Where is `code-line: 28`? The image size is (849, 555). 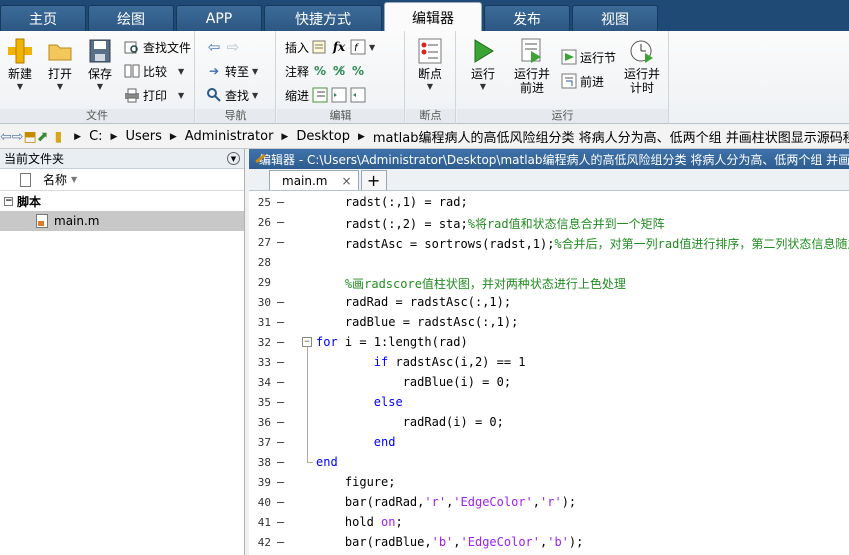 code-line: 28 is located at coordinates (549, 262).